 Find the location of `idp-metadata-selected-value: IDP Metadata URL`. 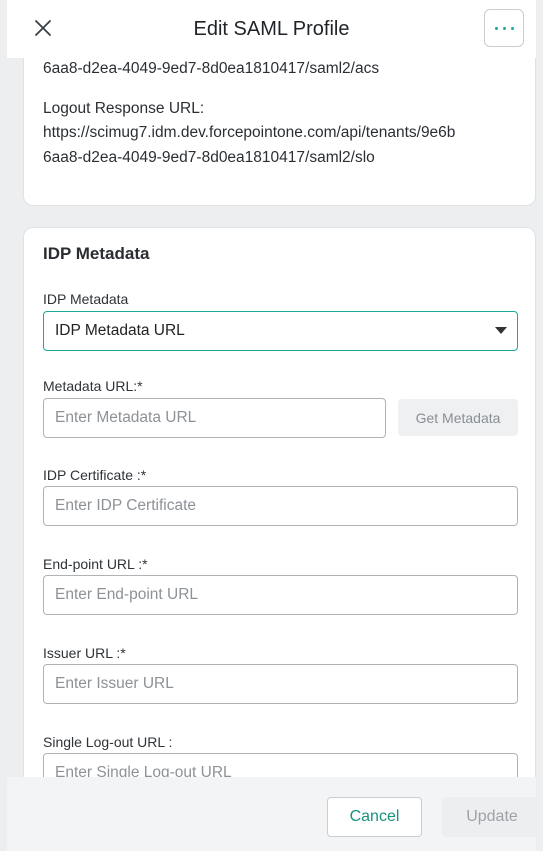

idp-metadata-selected-value: IDP Metadata URL is located at coordinates (120, 330).